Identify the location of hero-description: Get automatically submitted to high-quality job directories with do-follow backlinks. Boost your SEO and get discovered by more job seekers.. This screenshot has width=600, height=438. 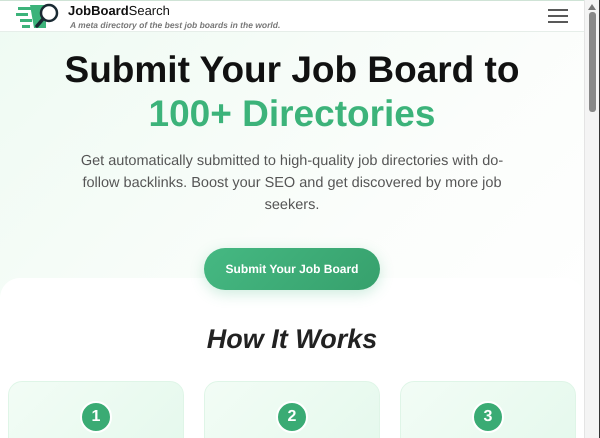
(292, 183).